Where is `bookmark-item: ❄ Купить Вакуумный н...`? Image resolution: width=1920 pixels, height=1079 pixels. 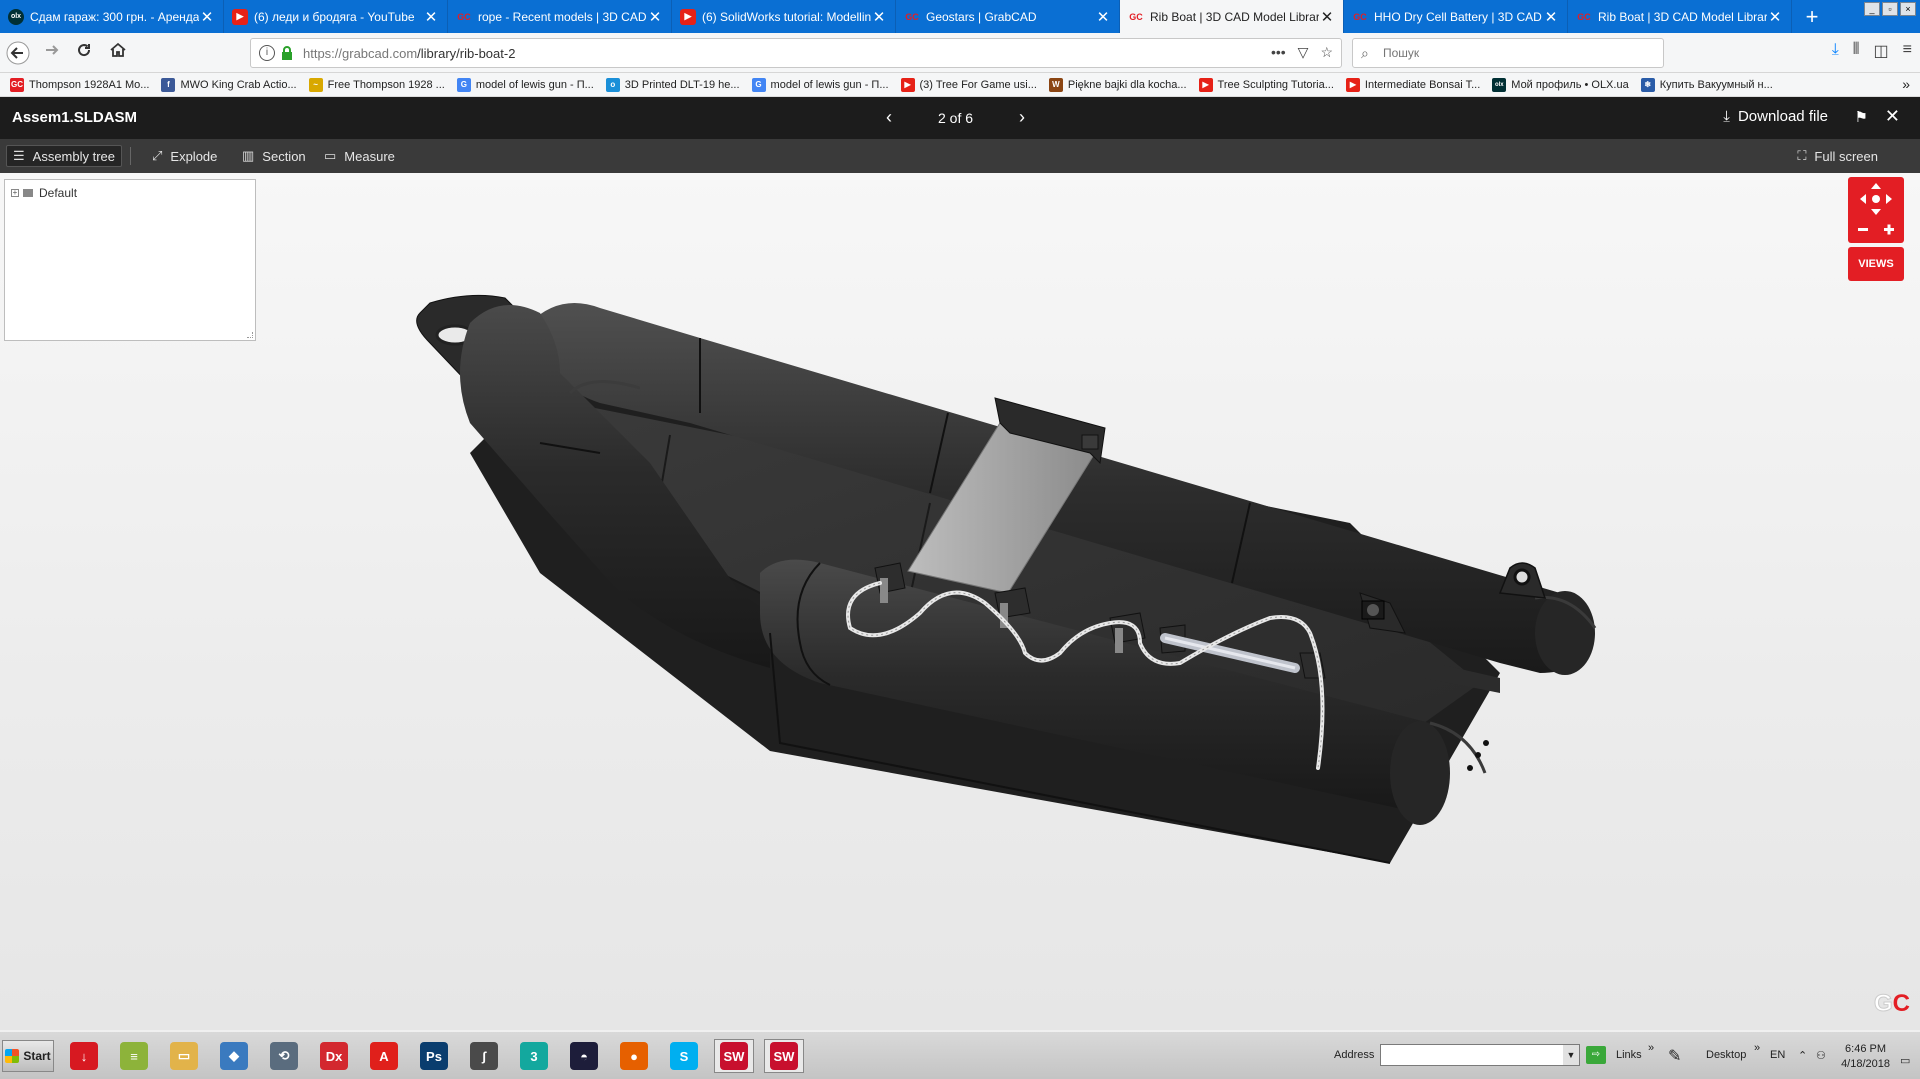 bookmark-item: ❄ Купить Вакуумный н... is located at coordinates (1706, 84).